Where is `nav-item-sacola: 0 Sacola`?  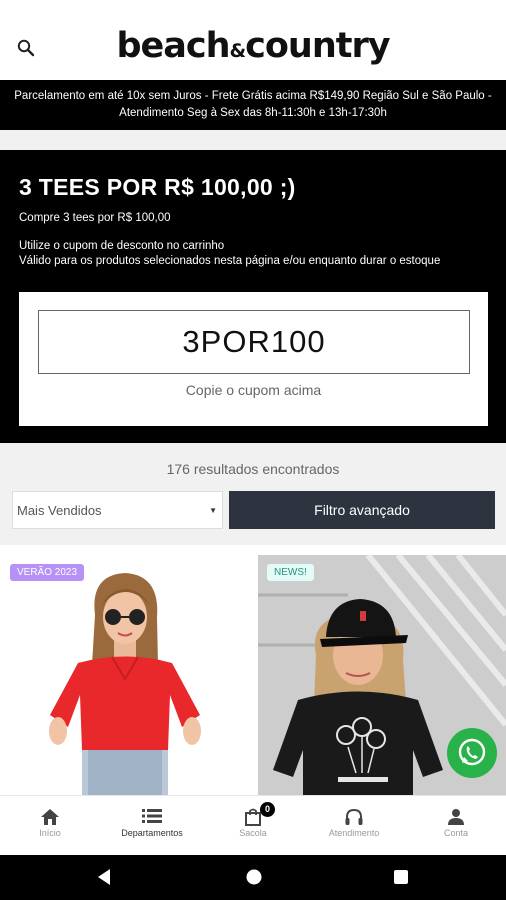 nav-item-sacola: 0 Sacola is located at coordinates (253, 826).